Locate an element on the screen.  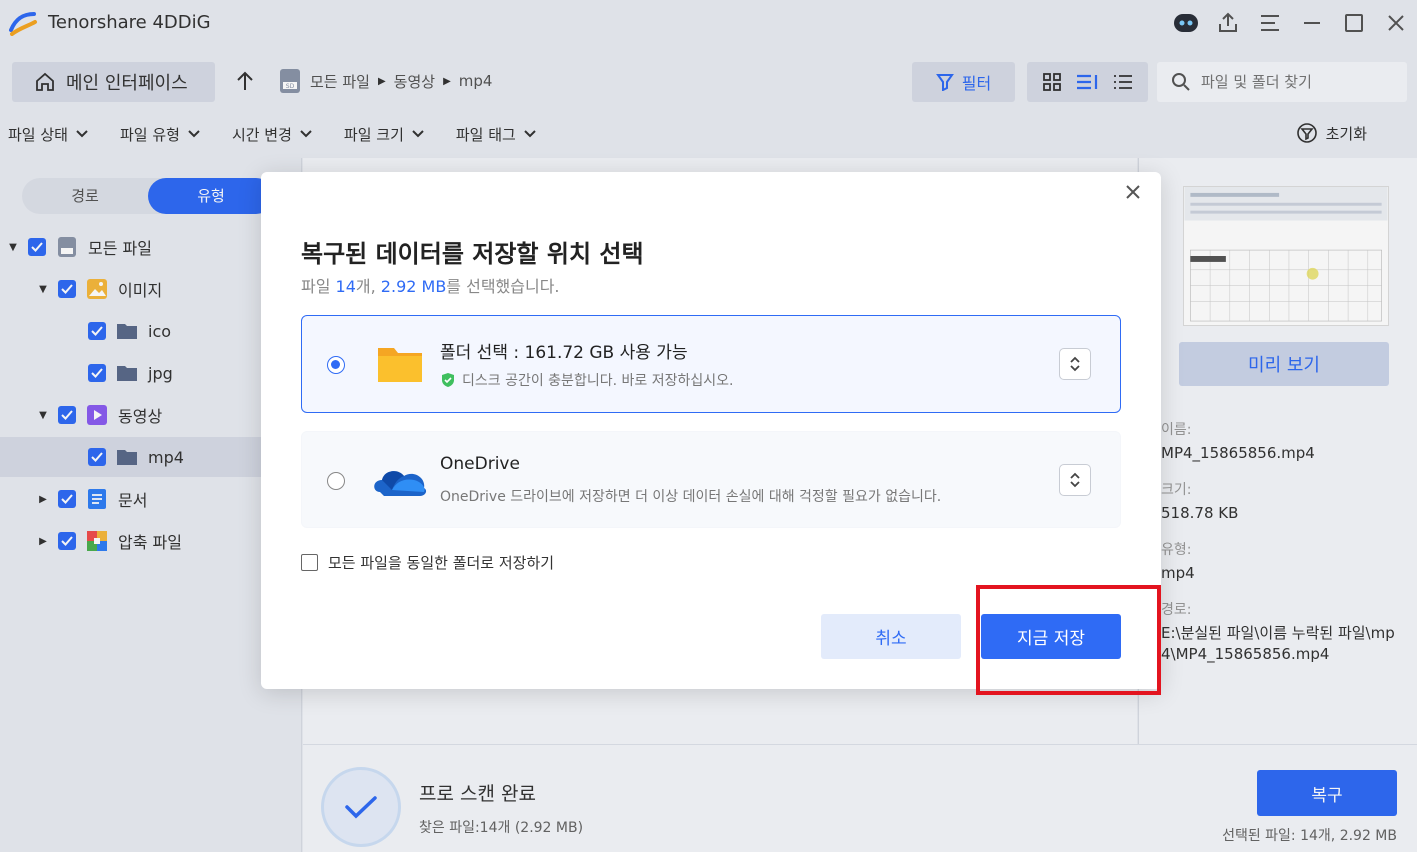
shield-check-icon is located at coordinates (448, 380).